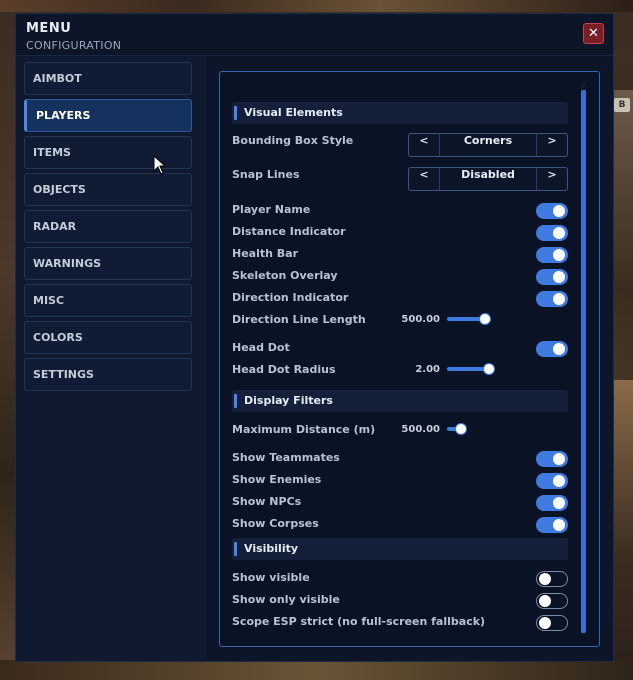 This screenshot has width=633, height=680. What do you see at coordinates (552, 459) in the screenshot?
I see `show-teammates-toggle` at bounding box center [552, 459].